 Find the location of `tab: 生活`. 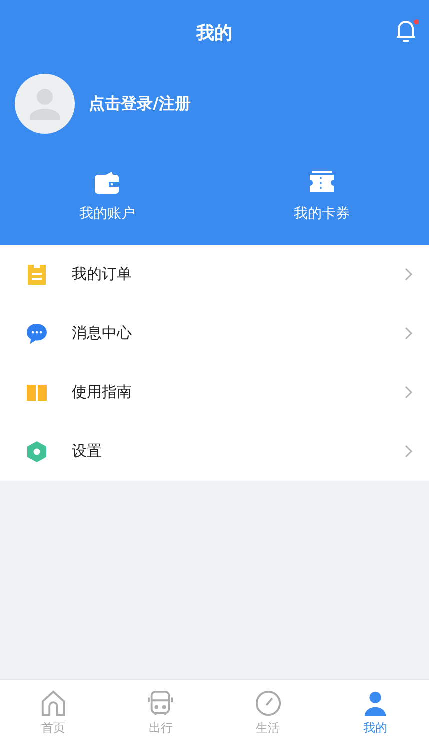

tab: 生活 is located at coordinates (268, 713).